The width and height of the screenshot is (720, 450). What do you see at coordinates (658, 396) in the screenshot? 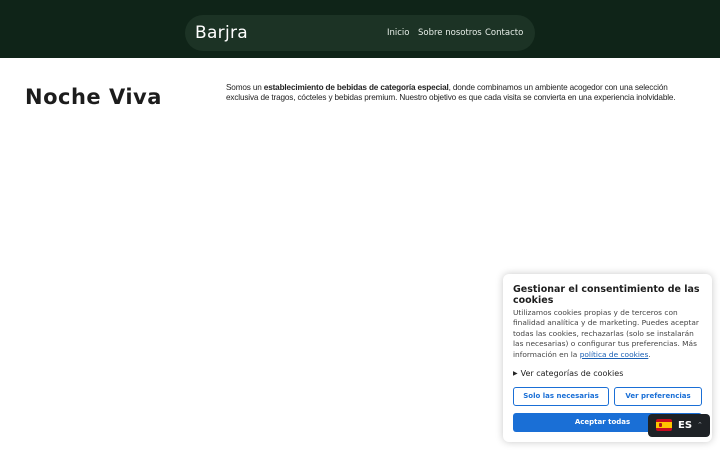
I see `preferences-button: Ver preferencias` at bounding box center [658, 396].